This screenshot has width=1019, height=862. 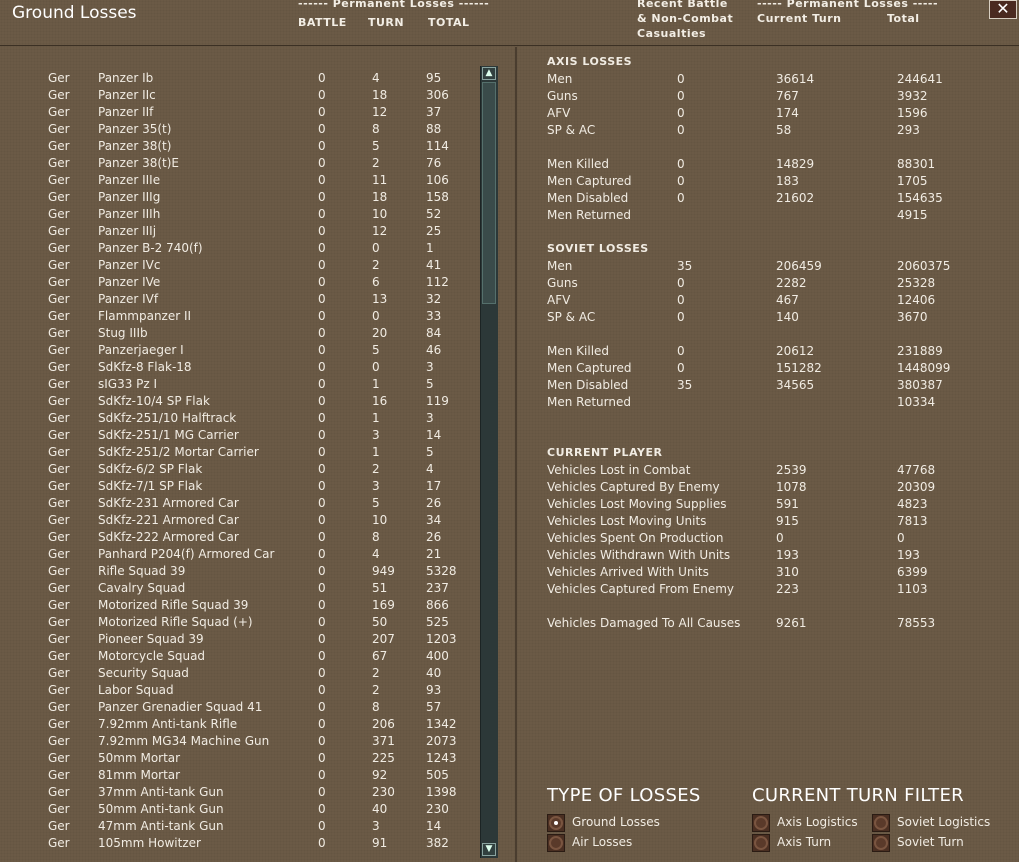 I want to click on unit-row: Ger Panhard P204(f) Armored Car 0 4 21, so click(x=240, y=555).